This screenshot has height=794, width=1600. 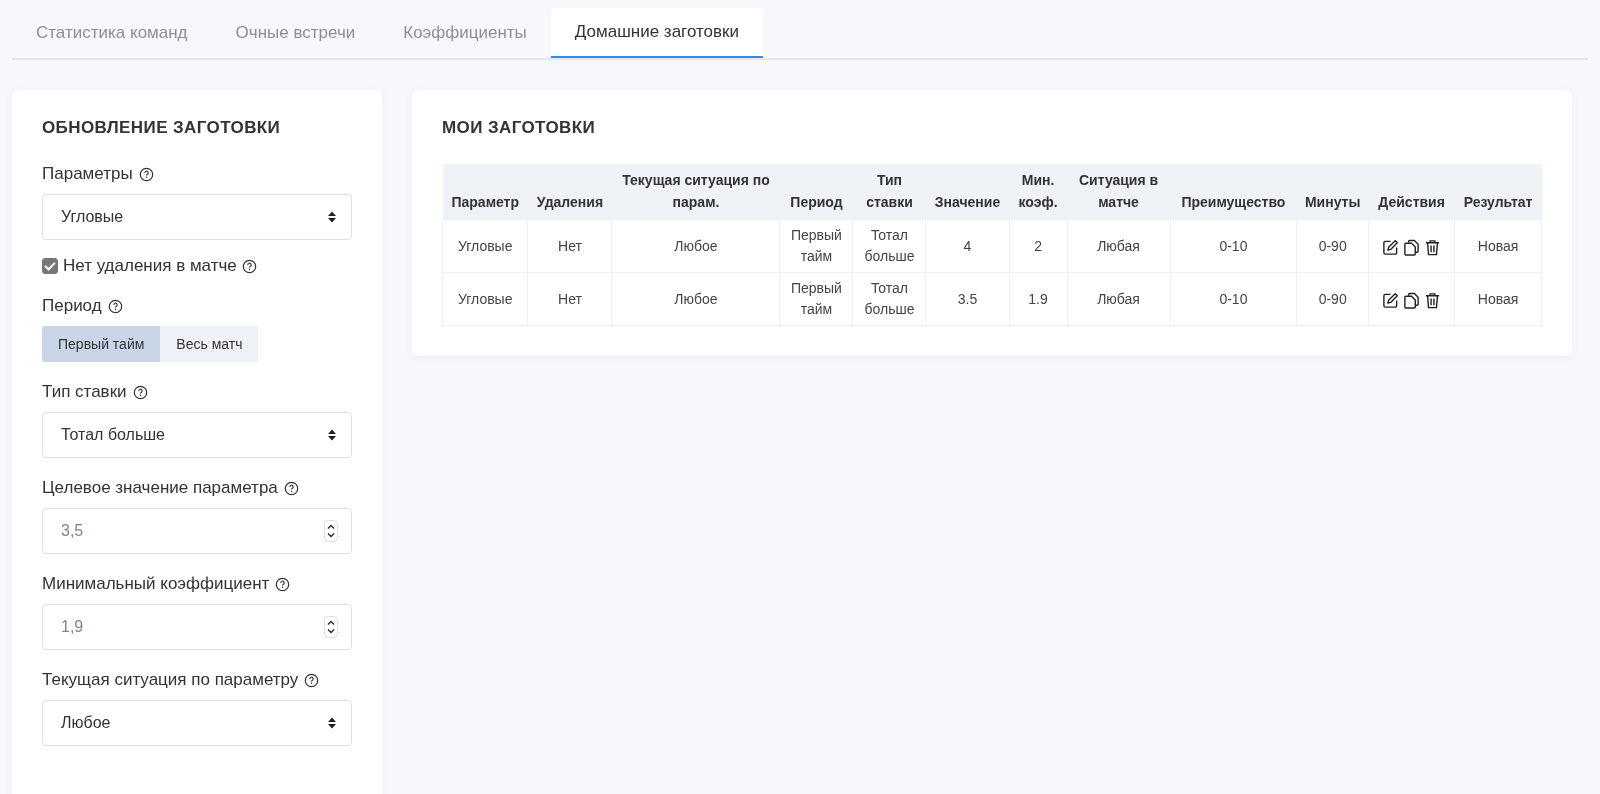 What do you see at coordinates (1411, 192) in the screenshot?
I see `column-header: Действия` at bounding box center [1411, 192].